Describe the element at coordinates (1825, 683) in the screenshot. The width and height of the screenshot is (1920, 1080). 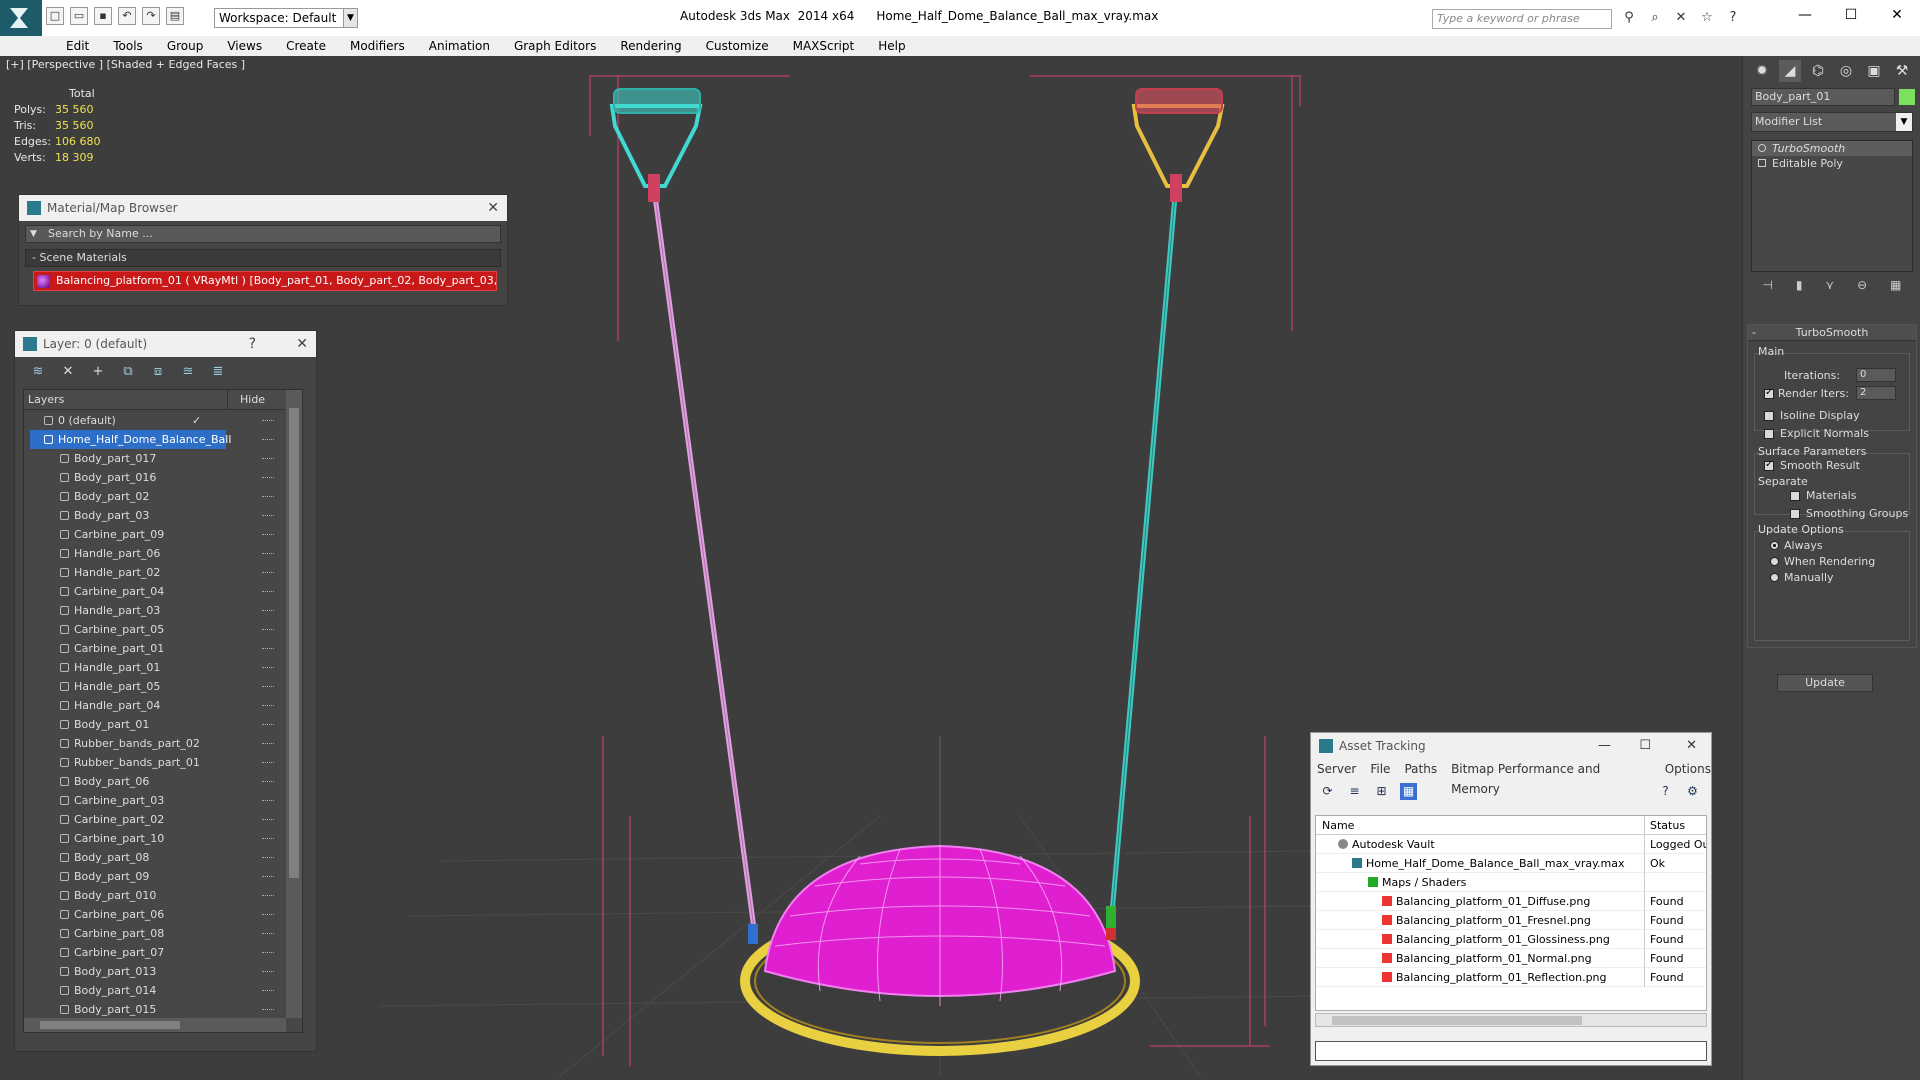
I see `update-button: Update` at that location.